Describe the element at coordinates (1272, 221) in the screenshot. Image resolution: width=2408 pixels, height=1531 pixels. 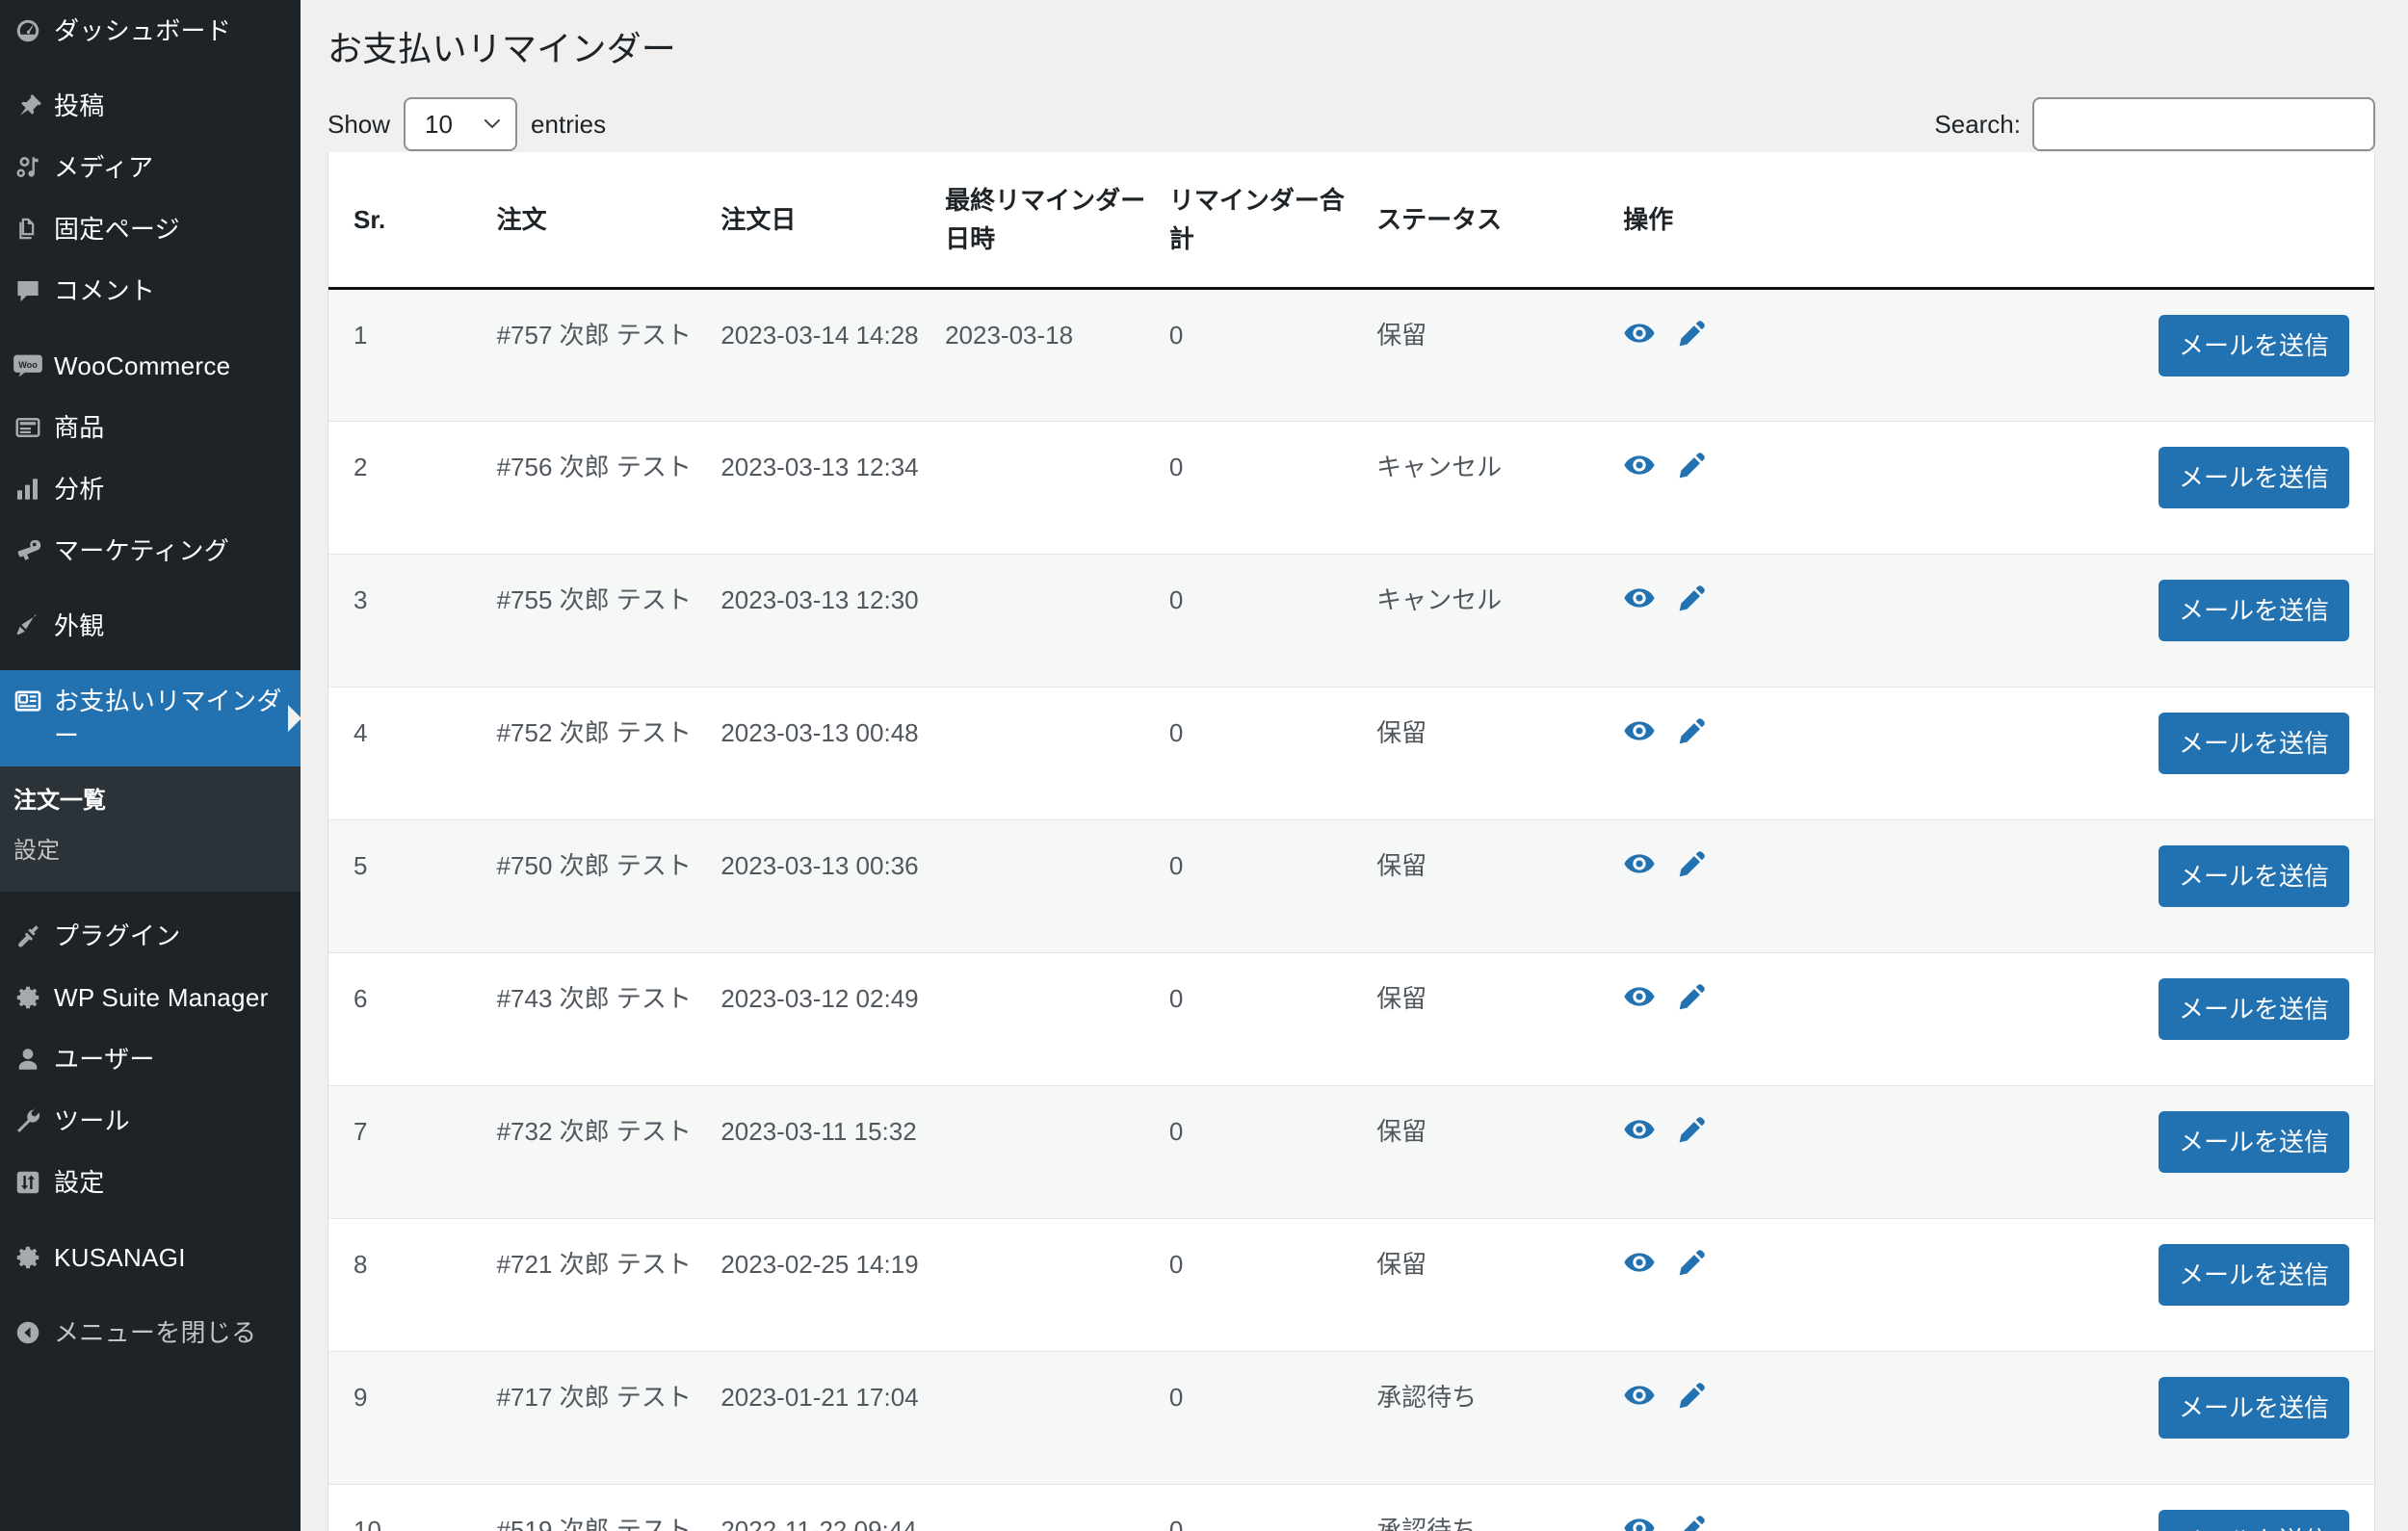
I see `col-header-reminder-total: リマインダー合計` at that location.